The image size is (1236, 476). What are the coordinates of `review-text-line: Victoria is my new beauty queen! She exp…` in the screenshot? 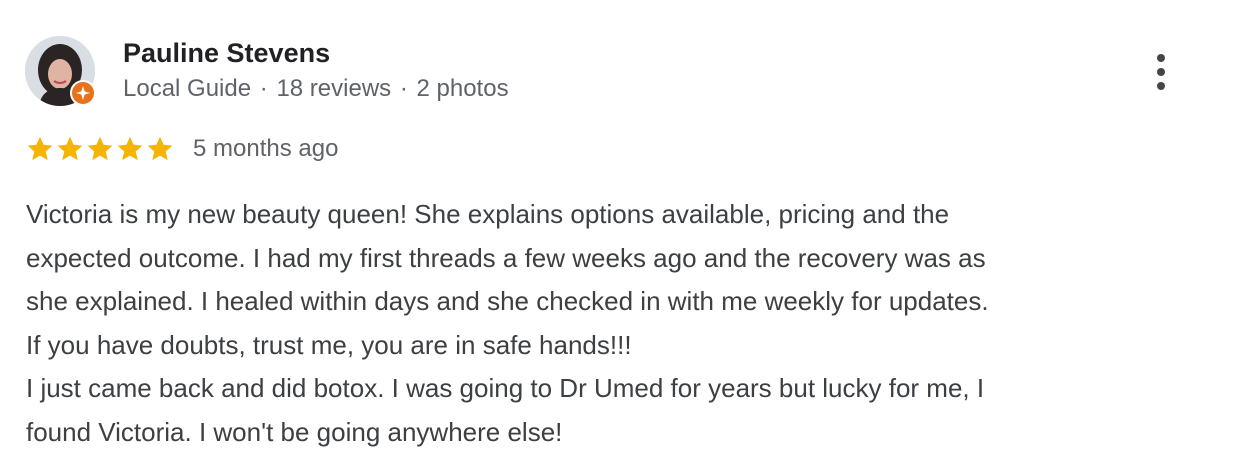 It's located at (488, 214).